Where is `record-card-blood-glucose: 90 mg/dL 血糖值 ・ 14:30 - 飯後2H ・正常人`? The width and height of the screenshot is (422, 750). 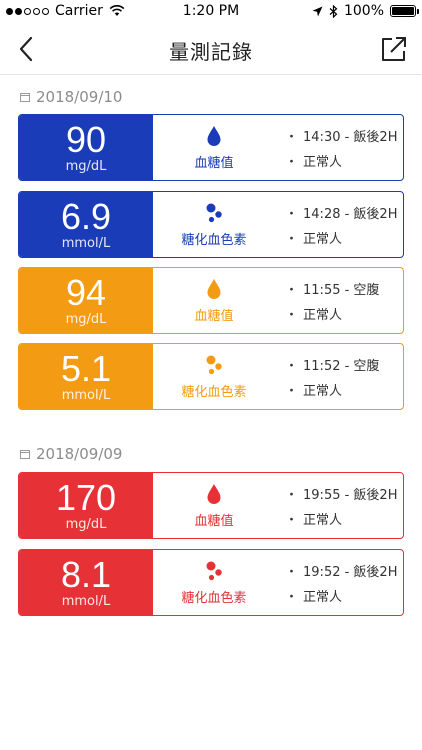
record-card-blood-glucose: 90 mg/dL 血糖值 ・ 14:30 - 飯後2H ・正常人 is located at coordinates (211, 147).